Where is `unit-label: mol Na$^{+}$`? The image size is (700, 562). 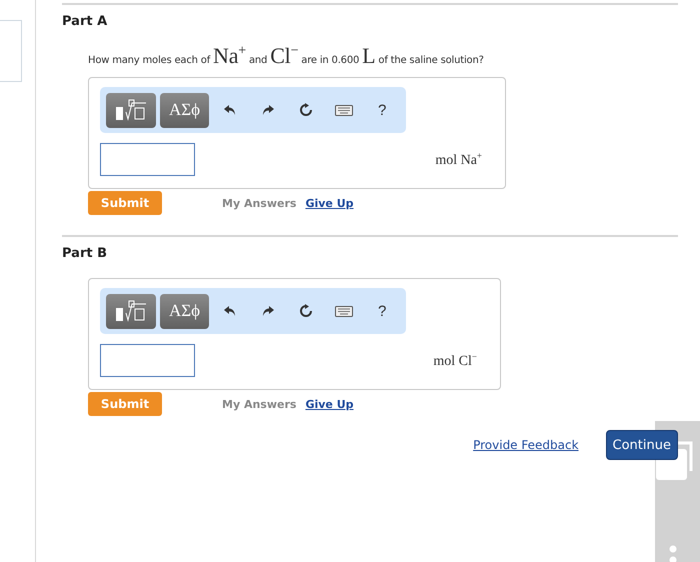
unit-label: mol Na$^{+}$ is located at coordinates (458, 159).